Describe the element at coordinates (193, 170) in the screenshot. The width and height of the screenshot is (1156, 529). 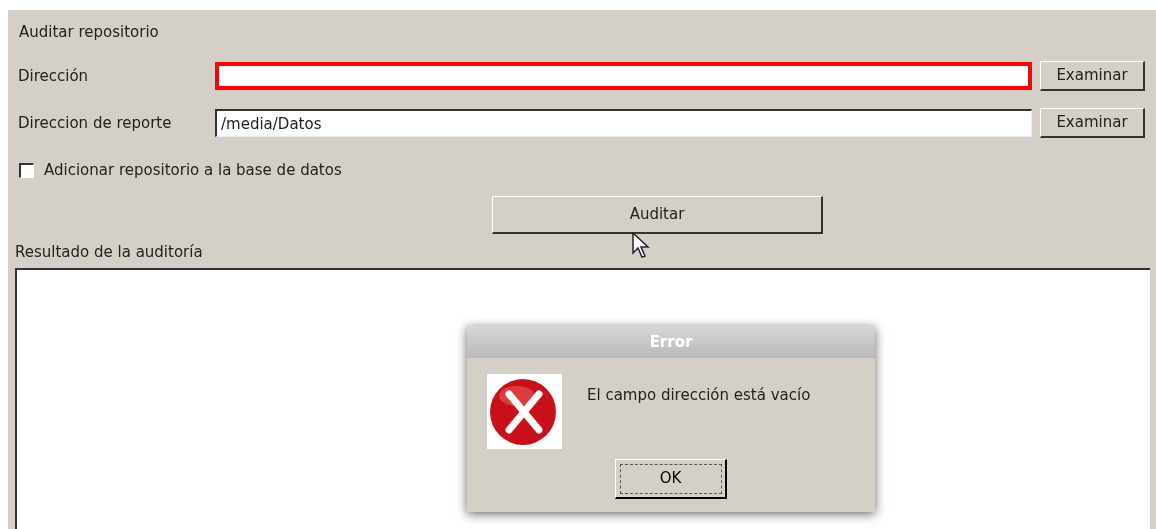
I see `checkbox-label: Adicionar repositorio a la base de datos` at that location.